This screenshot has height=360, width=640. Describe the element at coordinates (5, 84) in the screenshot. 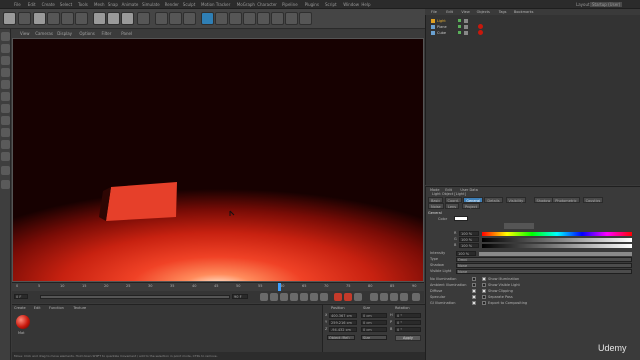

I see `points-mode-icon` at that location.